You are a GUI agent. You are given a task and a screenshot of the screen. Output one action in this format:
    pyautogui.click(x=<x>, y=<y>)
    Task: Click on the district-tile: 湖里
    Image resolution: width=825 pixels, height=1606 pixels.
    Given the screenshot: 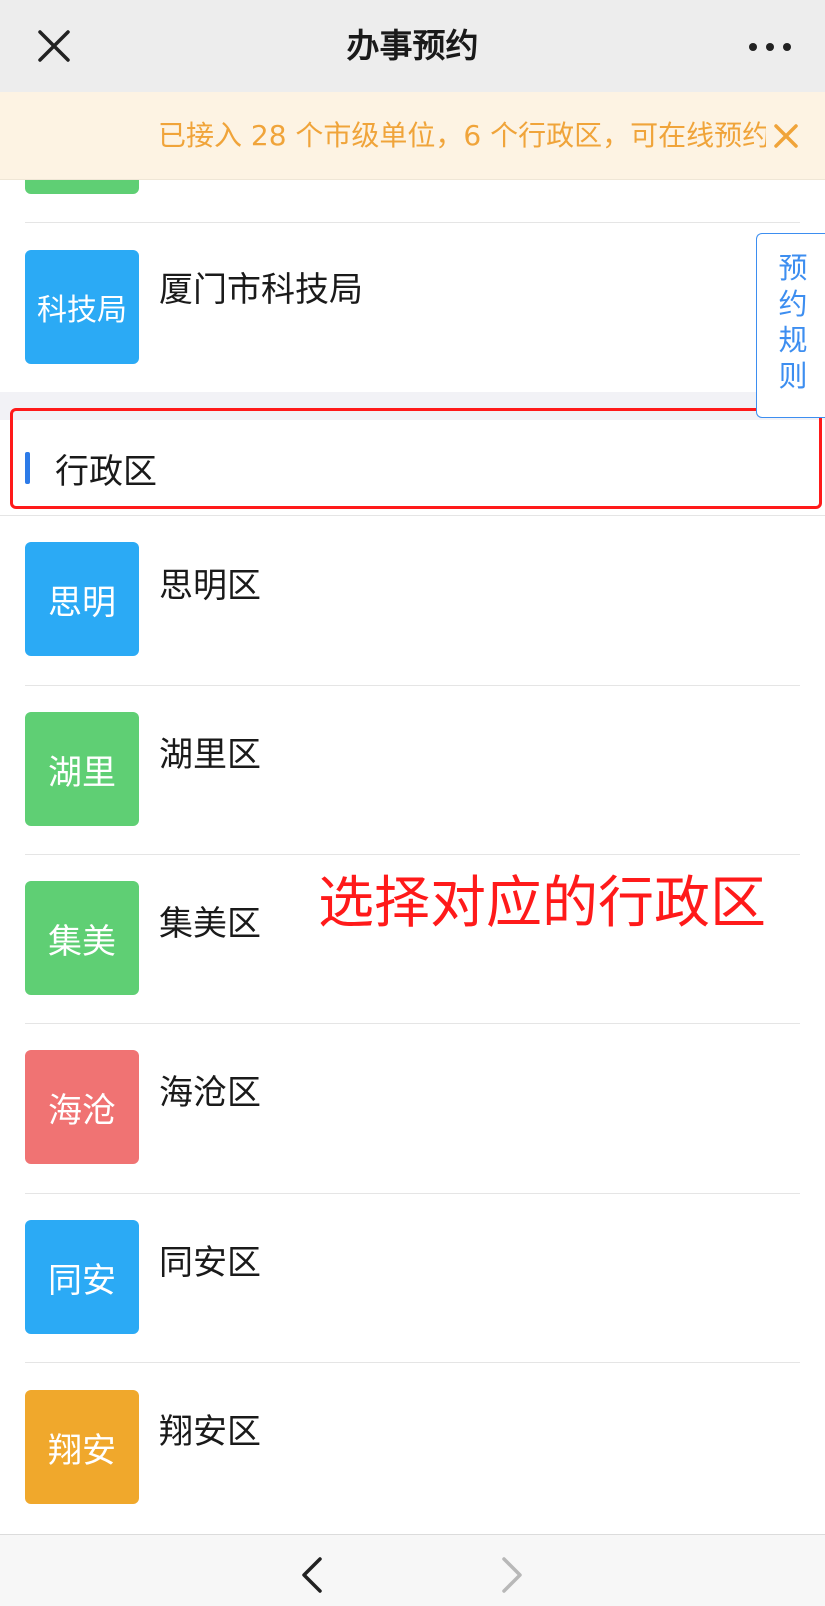 What is the action you would take?
    pyautogui.click(x=82, y=769)
    